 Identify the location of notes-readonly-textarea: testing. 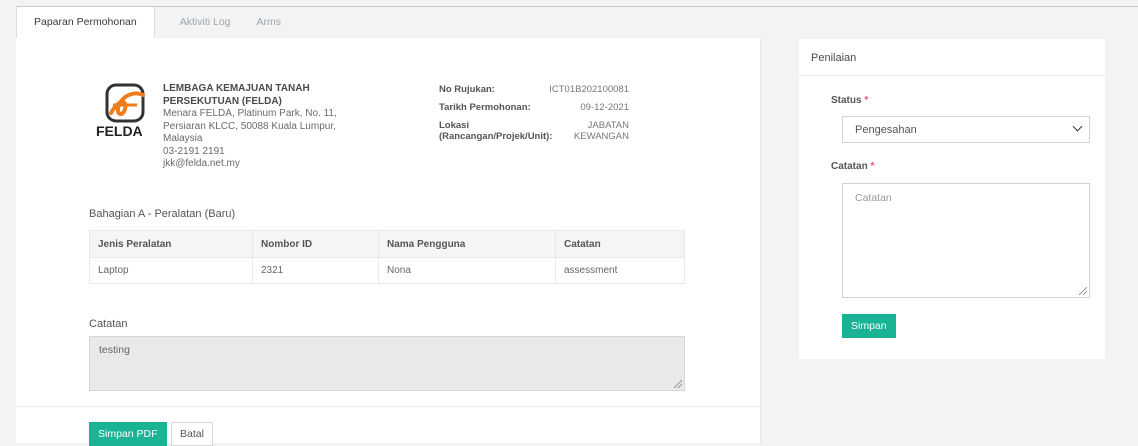
(387, 363).